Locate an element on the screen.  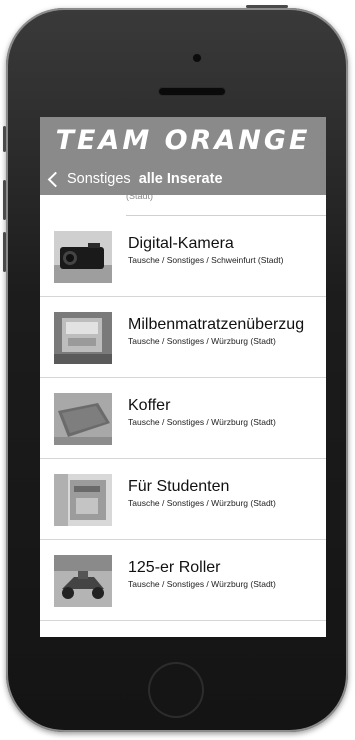
brand-logo: TEAM ORANGE is located at coordinates (183, 140).